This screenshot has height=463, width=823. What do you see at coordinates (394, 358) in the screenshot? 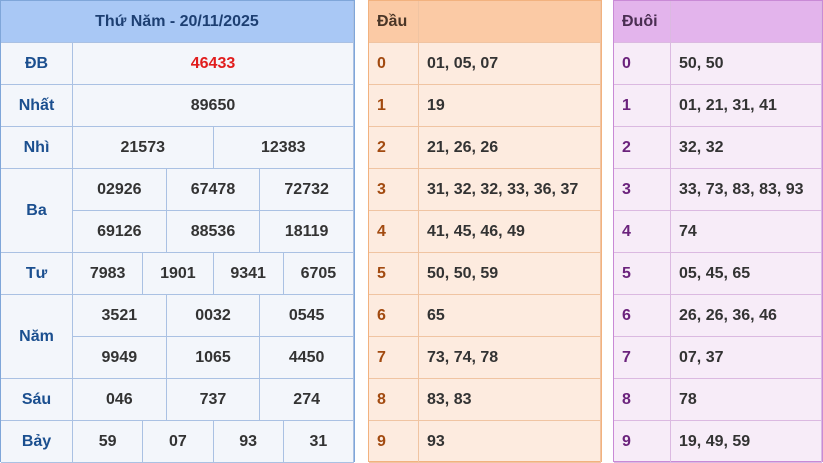
I see `dau-digit: 7` at bounding box center [394, 358].